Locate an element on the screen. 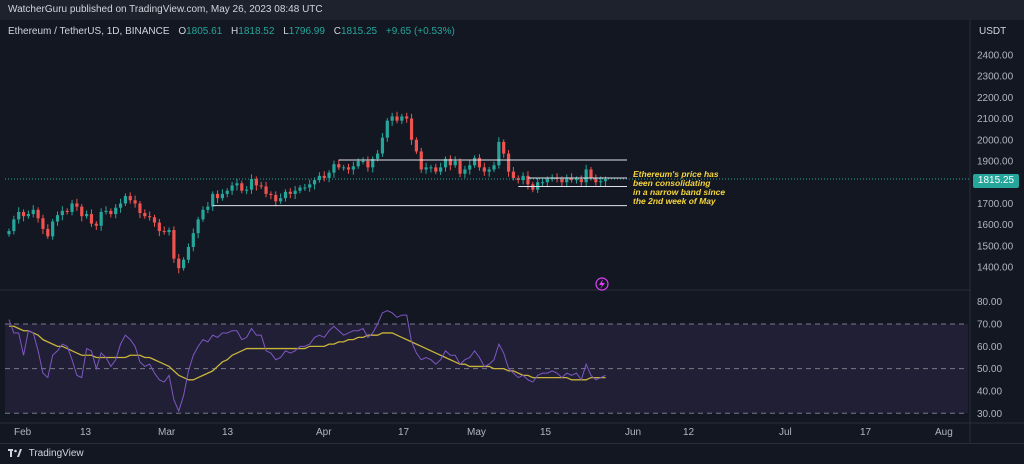 The image size is (1024, 464). price-tick-label: 1900.00 is located at coordinates (995, 162).